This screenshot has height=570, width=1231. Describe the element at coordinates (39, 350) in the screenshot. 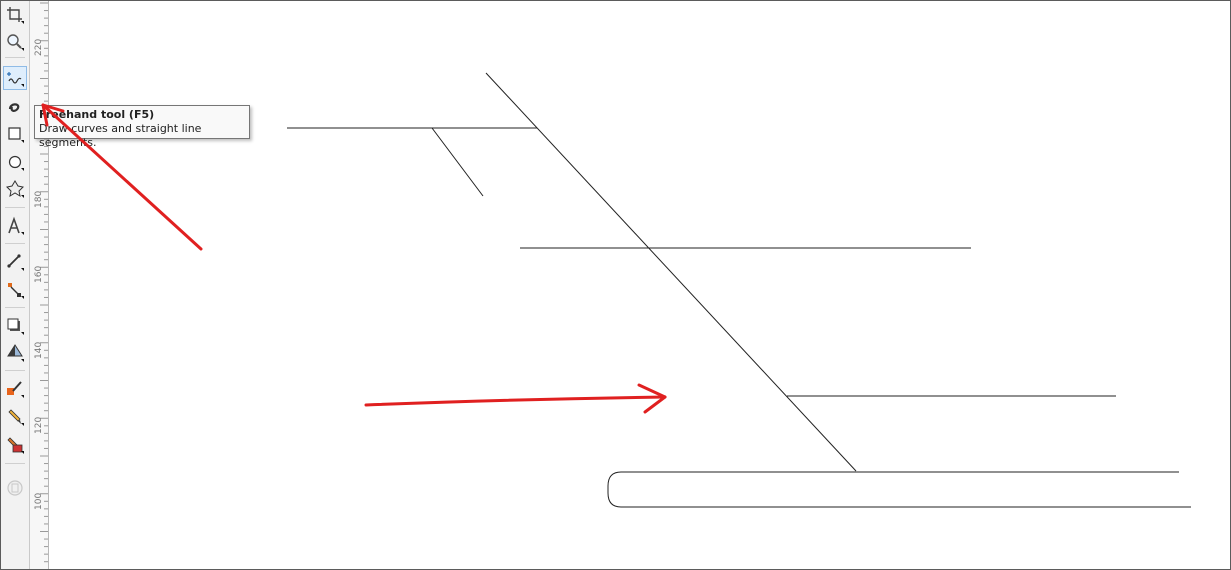

I see `ruler-label: 140` at that location.